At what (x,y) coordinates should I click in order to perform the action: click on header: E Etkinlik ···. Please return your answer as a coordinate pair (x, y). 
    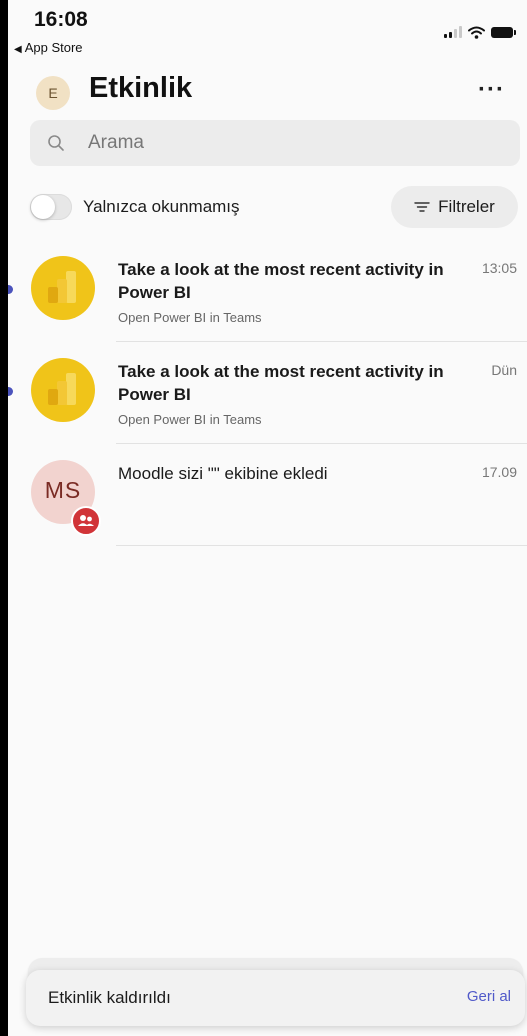
    Looking at the image, I should click on (267, 93).